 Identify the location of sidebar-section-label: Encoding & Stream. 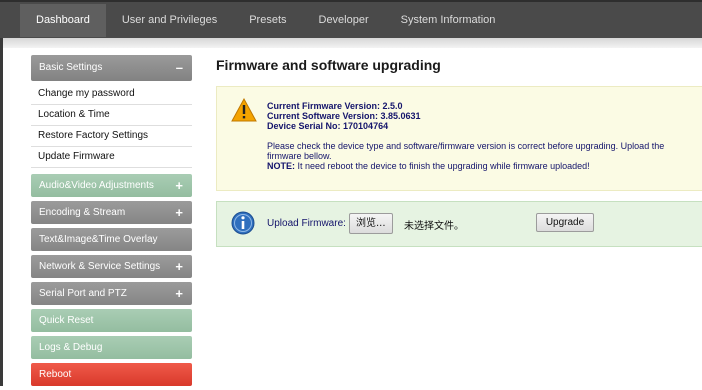
(82, 212).